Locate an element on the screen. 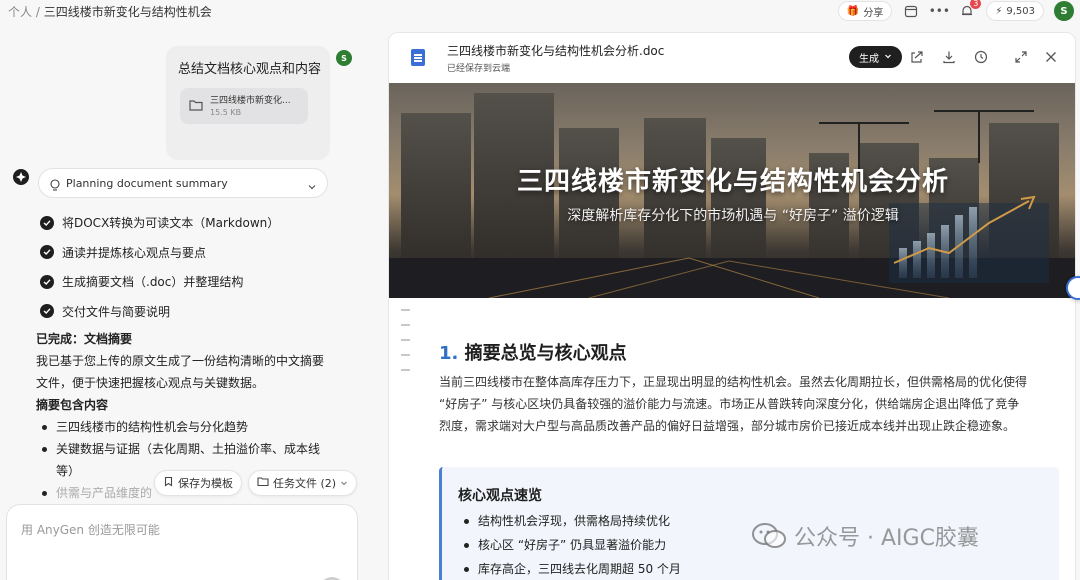 This screenshot has width=1080, height=580. plan-step: 交付文件与简要说明 is located at coordinates (159, 312).